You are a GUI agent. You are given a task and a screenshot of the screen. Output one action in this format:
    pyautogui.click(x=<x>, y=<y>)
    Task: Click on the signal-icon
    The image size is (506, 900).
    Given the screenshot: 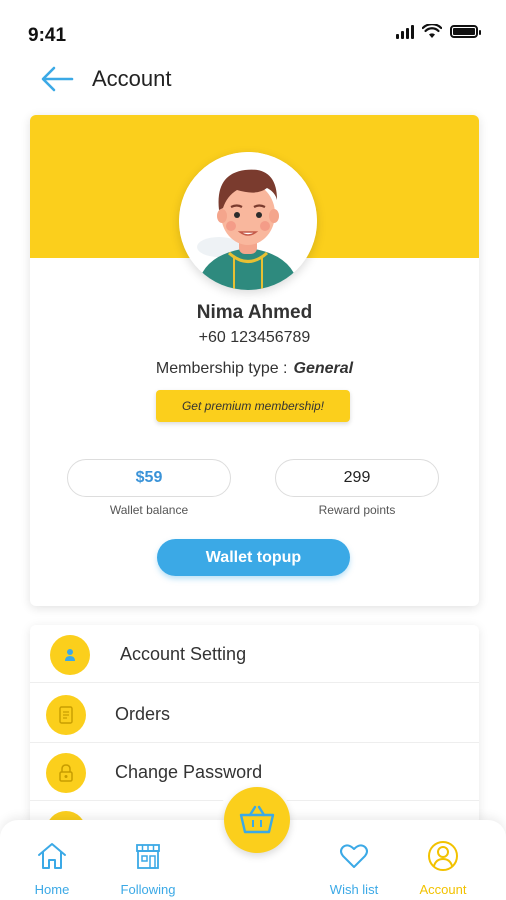 What is the action you would take?
    pyautogui.click(x=405, y=31)
    